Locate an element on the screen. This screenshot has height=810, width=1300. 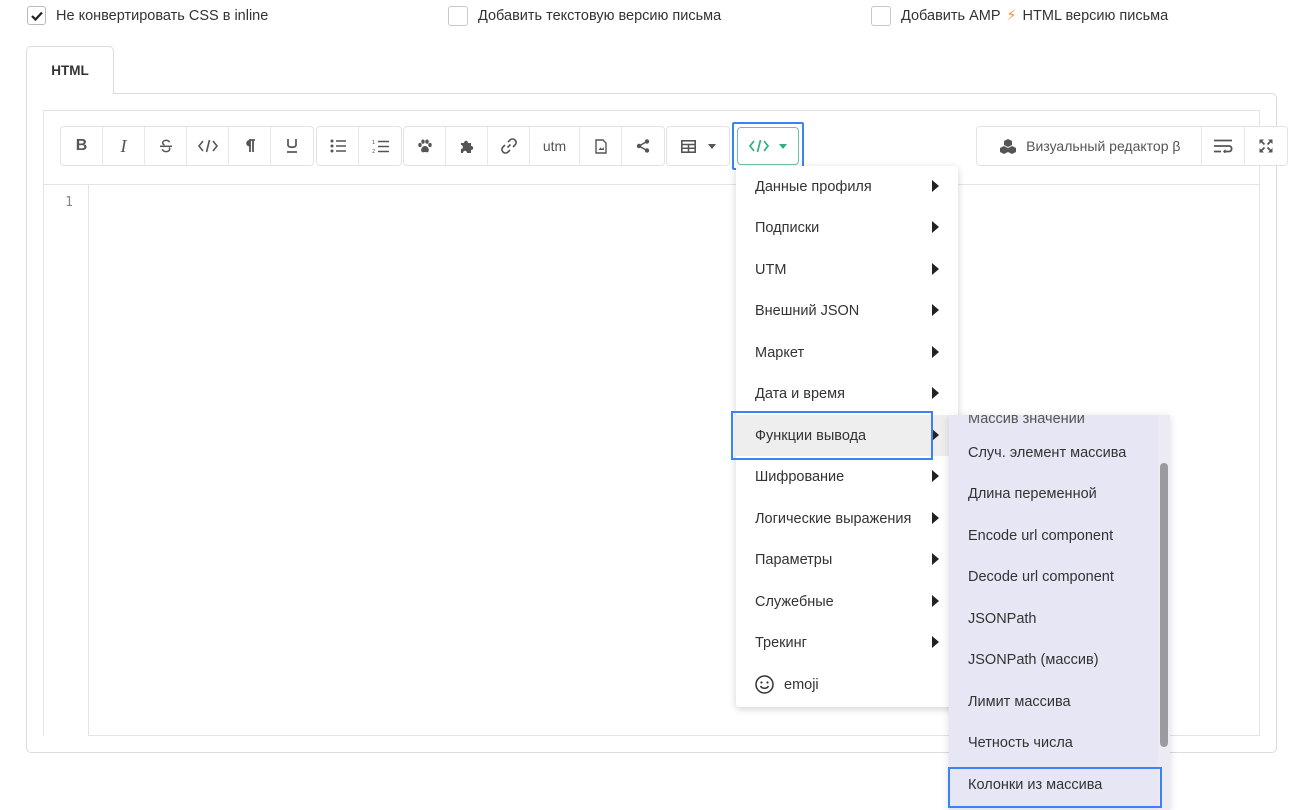
no-inline-css-label: Не конвертировать CSS в inline is located at coordinates (162, 15).